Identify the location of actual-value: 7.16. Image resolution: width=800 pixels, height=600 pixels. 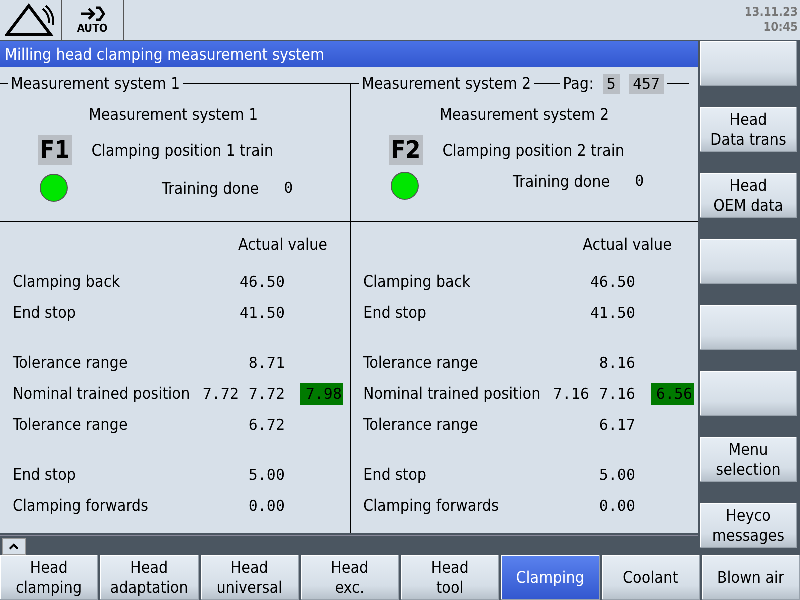
(617, 393).